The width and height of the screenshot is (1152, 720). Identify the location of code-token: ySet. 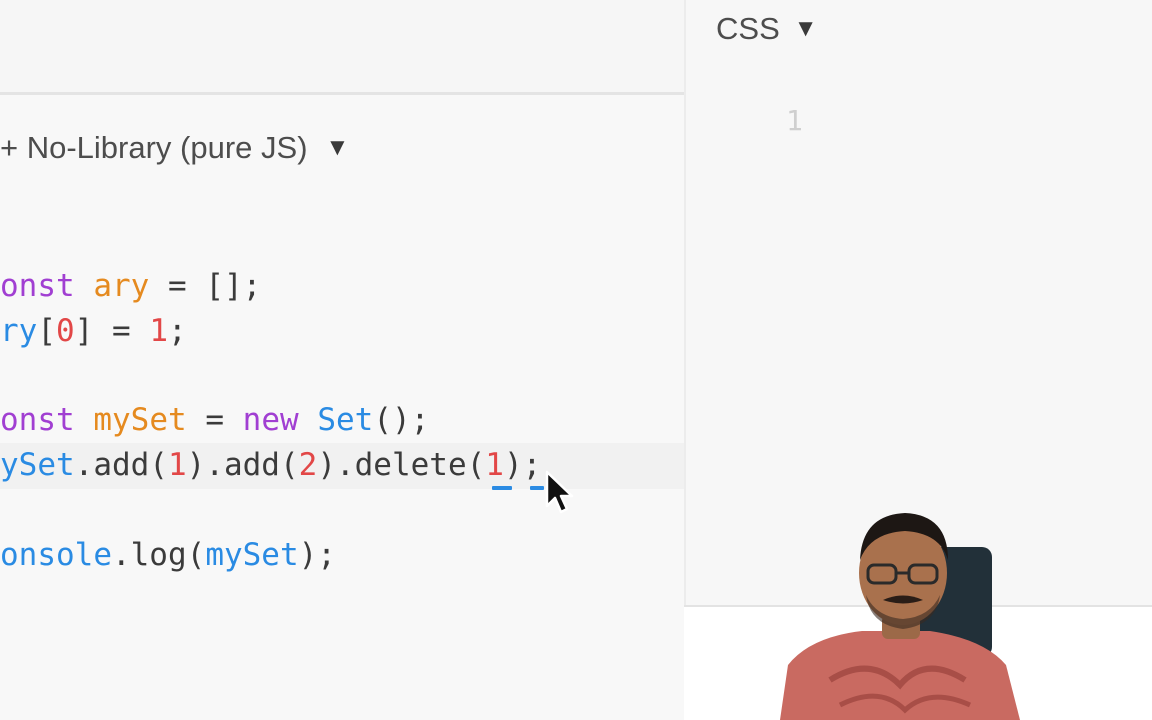
(37, 465).